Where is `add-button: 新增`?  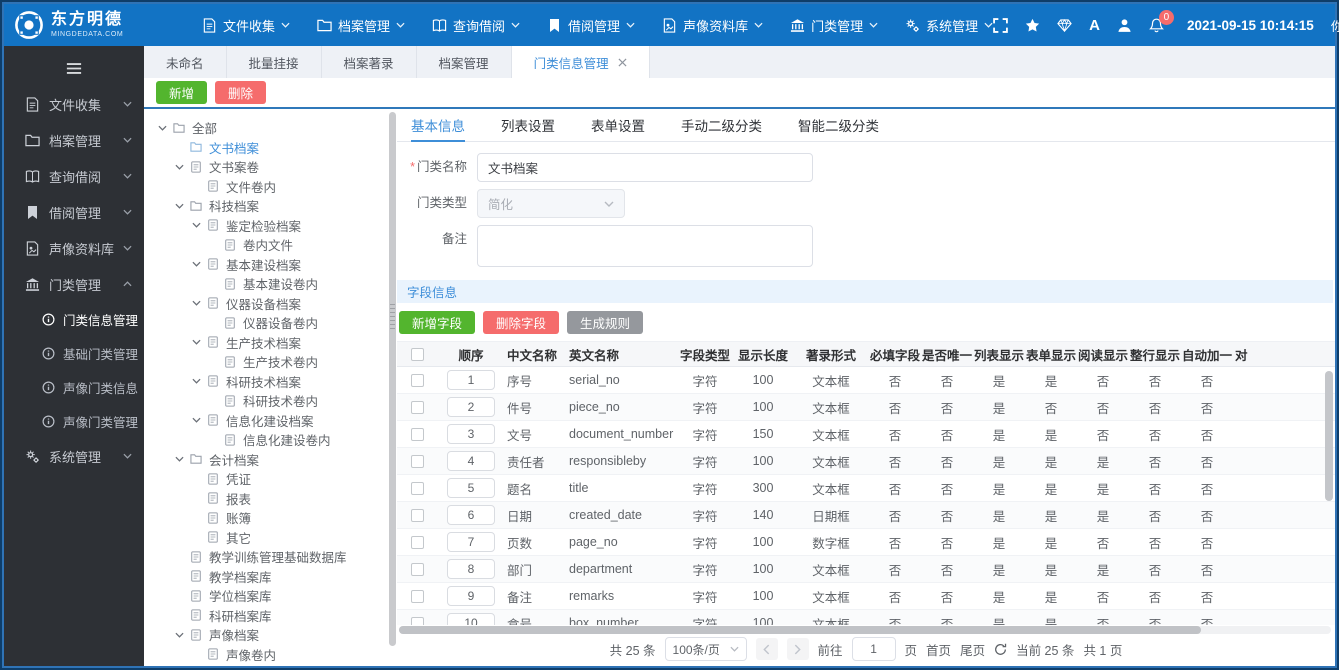
add-button: 新增 is located at coordinates (182, 92).